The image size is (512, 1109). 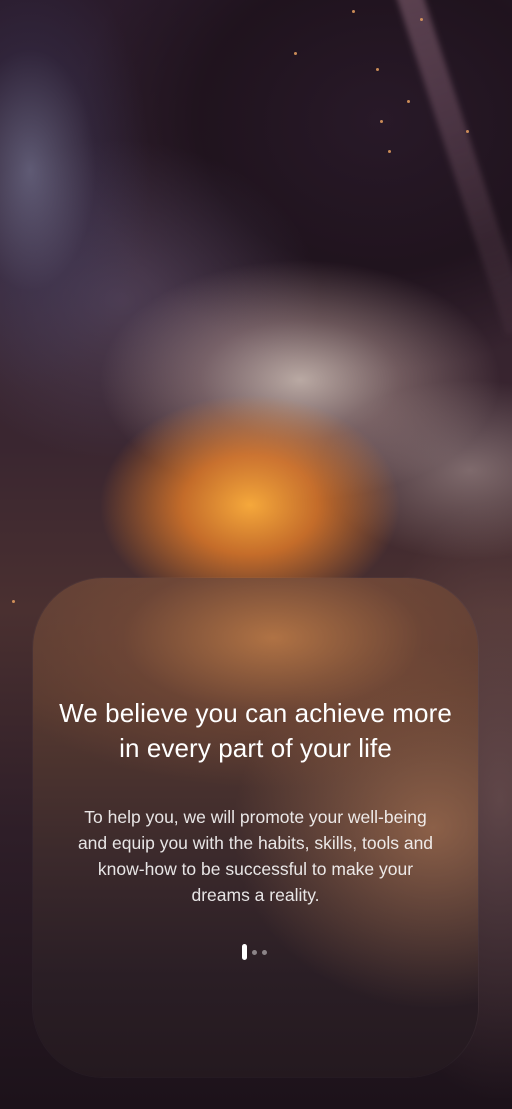 I want to click on page-indicator-dot-active, so click(x=244, y=952).